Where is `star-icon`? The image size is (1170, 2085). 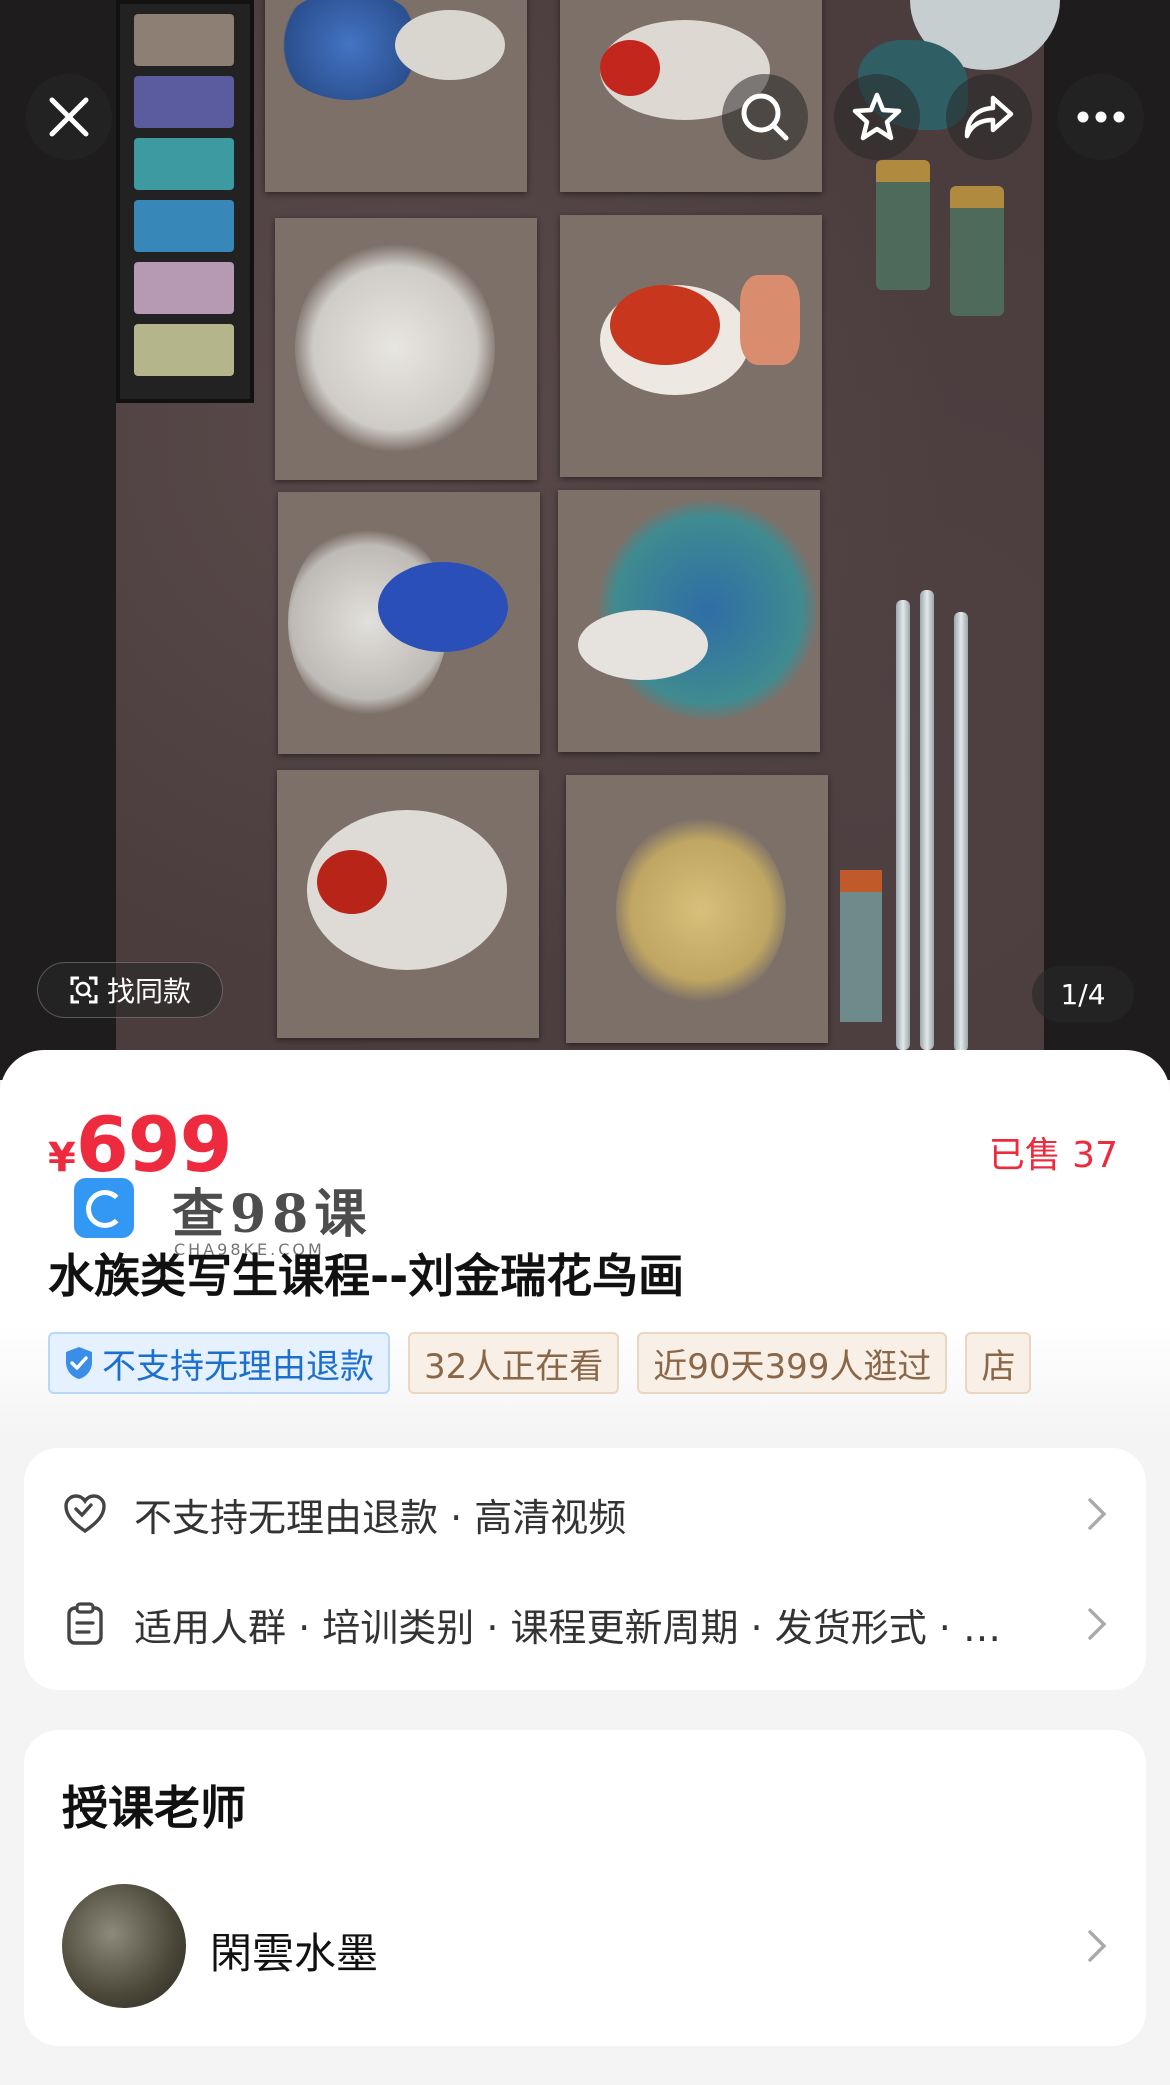
star-icon is located at coordinates (877, 116).